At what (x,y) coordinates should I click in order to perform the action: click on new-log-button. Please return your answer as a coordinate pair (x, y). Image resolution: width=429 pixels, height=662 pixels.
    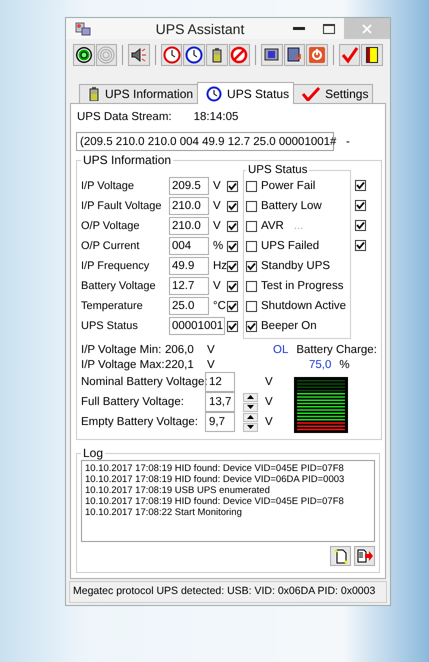
    Looking at the image, I should click on (340, 556).